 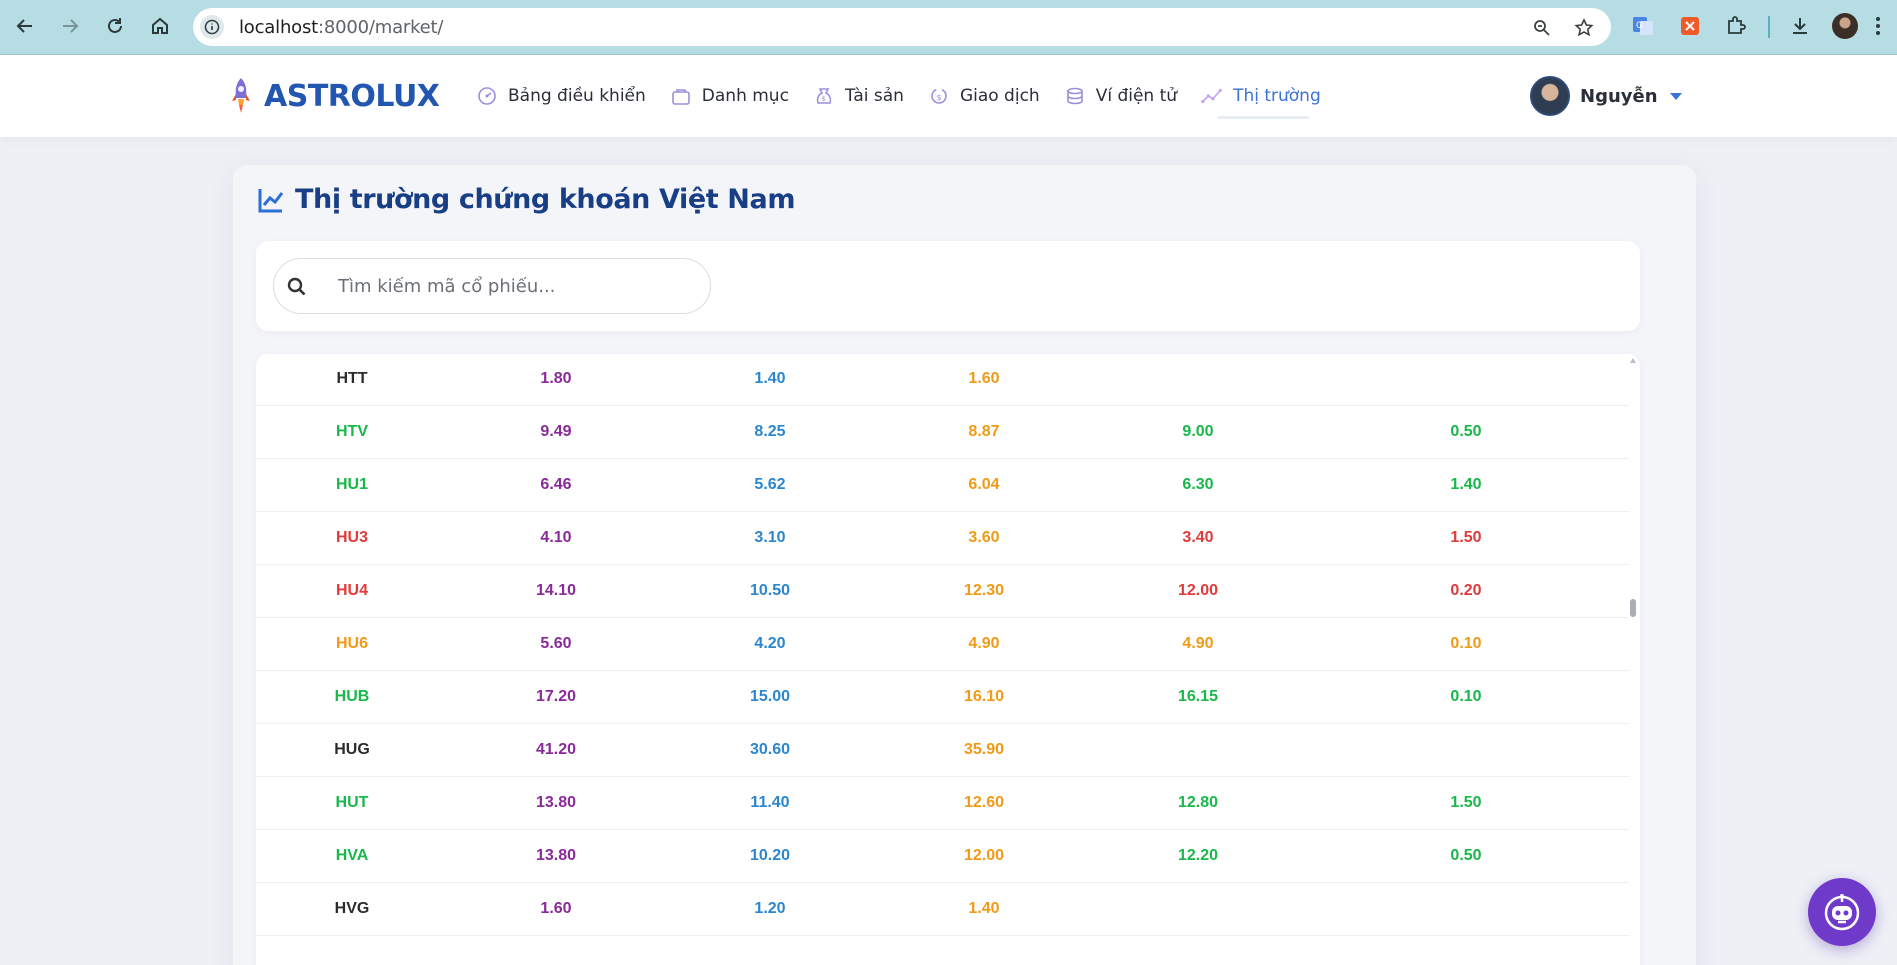 What do you see at coordinates (984, 855) in the screenshot?
I see `reference-price: 12.00` at bounding box center [984, 855].